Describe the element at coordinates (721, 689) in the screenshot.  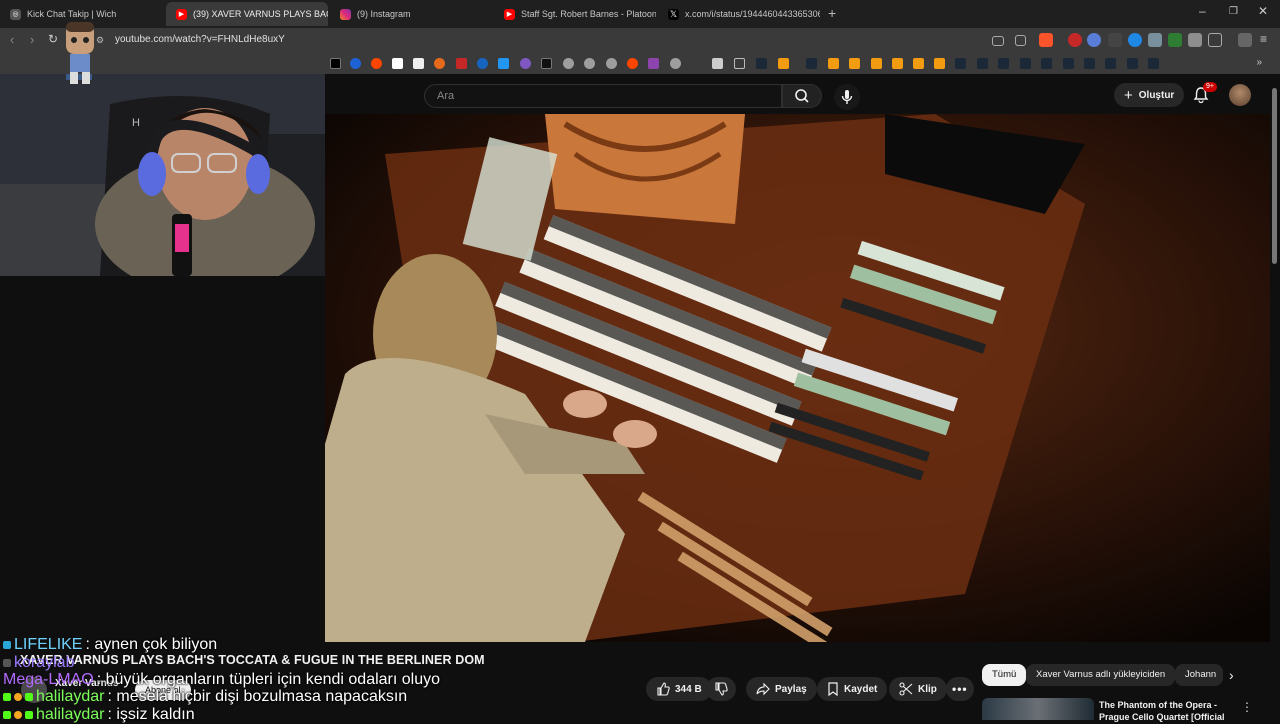
I see `dislike-button` at that location.